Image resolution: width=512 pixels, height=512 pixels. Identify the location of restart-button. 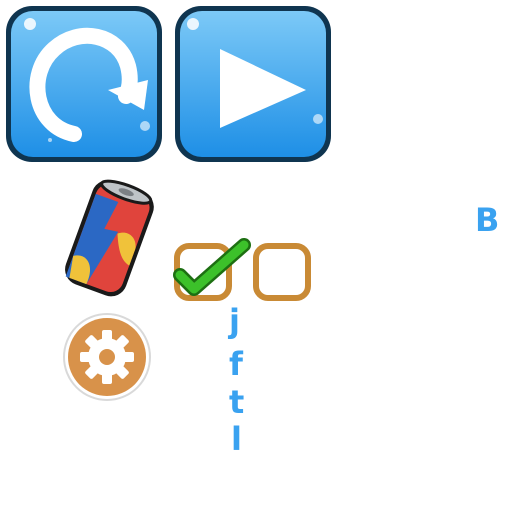
(84, 84).